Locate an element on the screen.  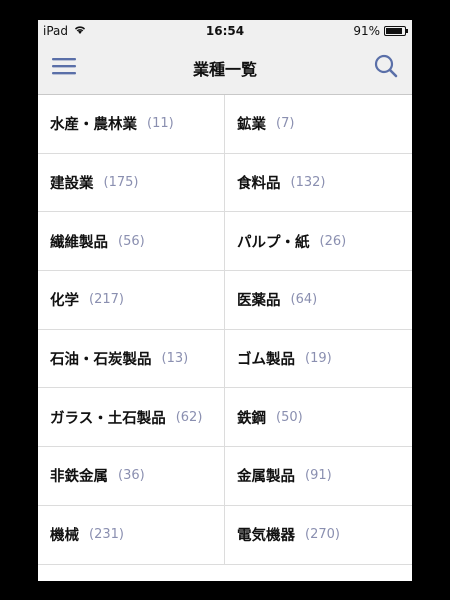
industry-count: (19) is located at coordinates (318, 359).